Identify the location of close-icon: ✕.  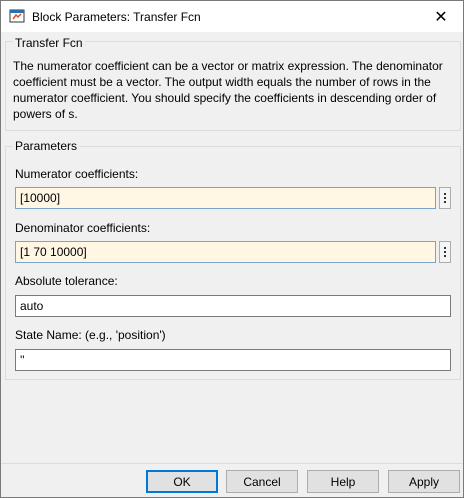
(441, 17).